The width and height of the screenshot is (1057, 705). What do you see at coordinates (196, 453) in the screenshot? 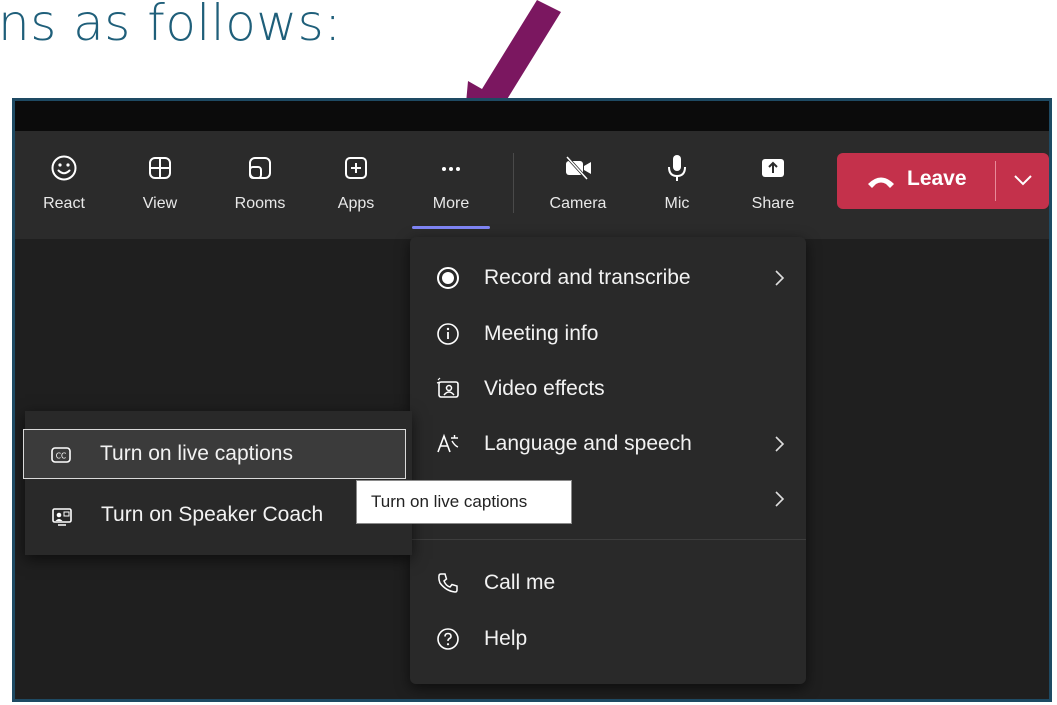
I see `submenu-item-label: Turn on live captions` at bounding box center [196, 453].